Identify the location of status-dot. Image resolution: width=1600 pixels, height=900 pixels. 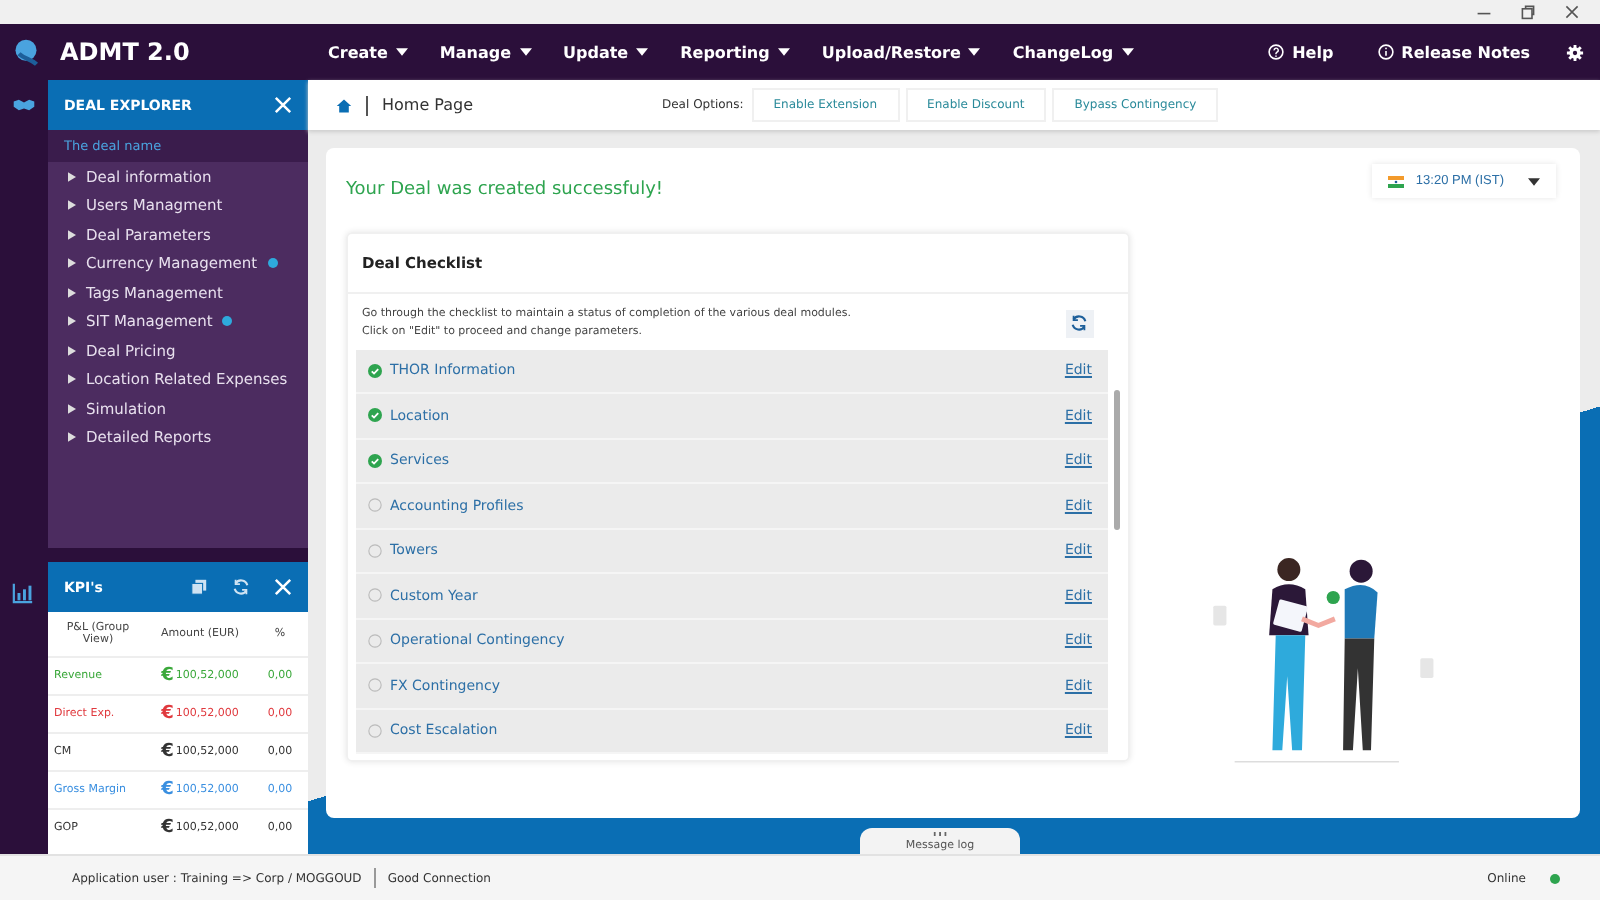
(1555, 878).